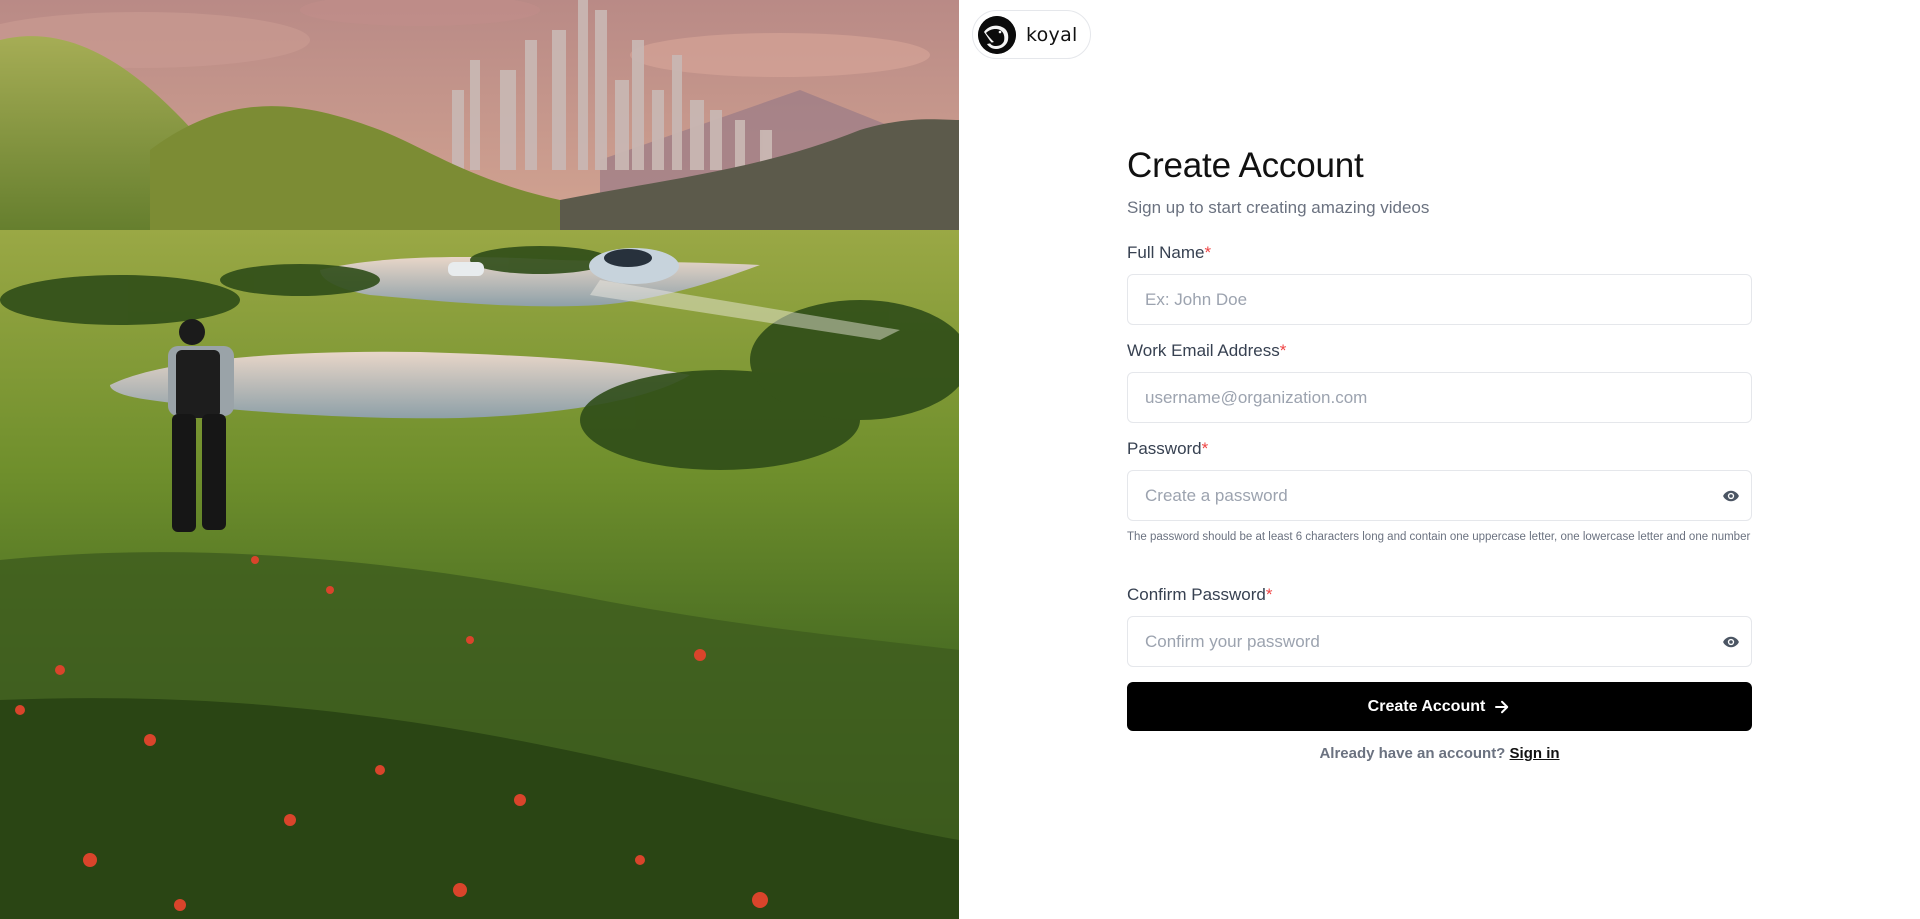 This screenshot has height=919, width=1920. Describe the element at coordinates (1426, 706) in the screenshot. I see `create-account-label: Create Account` at that location.